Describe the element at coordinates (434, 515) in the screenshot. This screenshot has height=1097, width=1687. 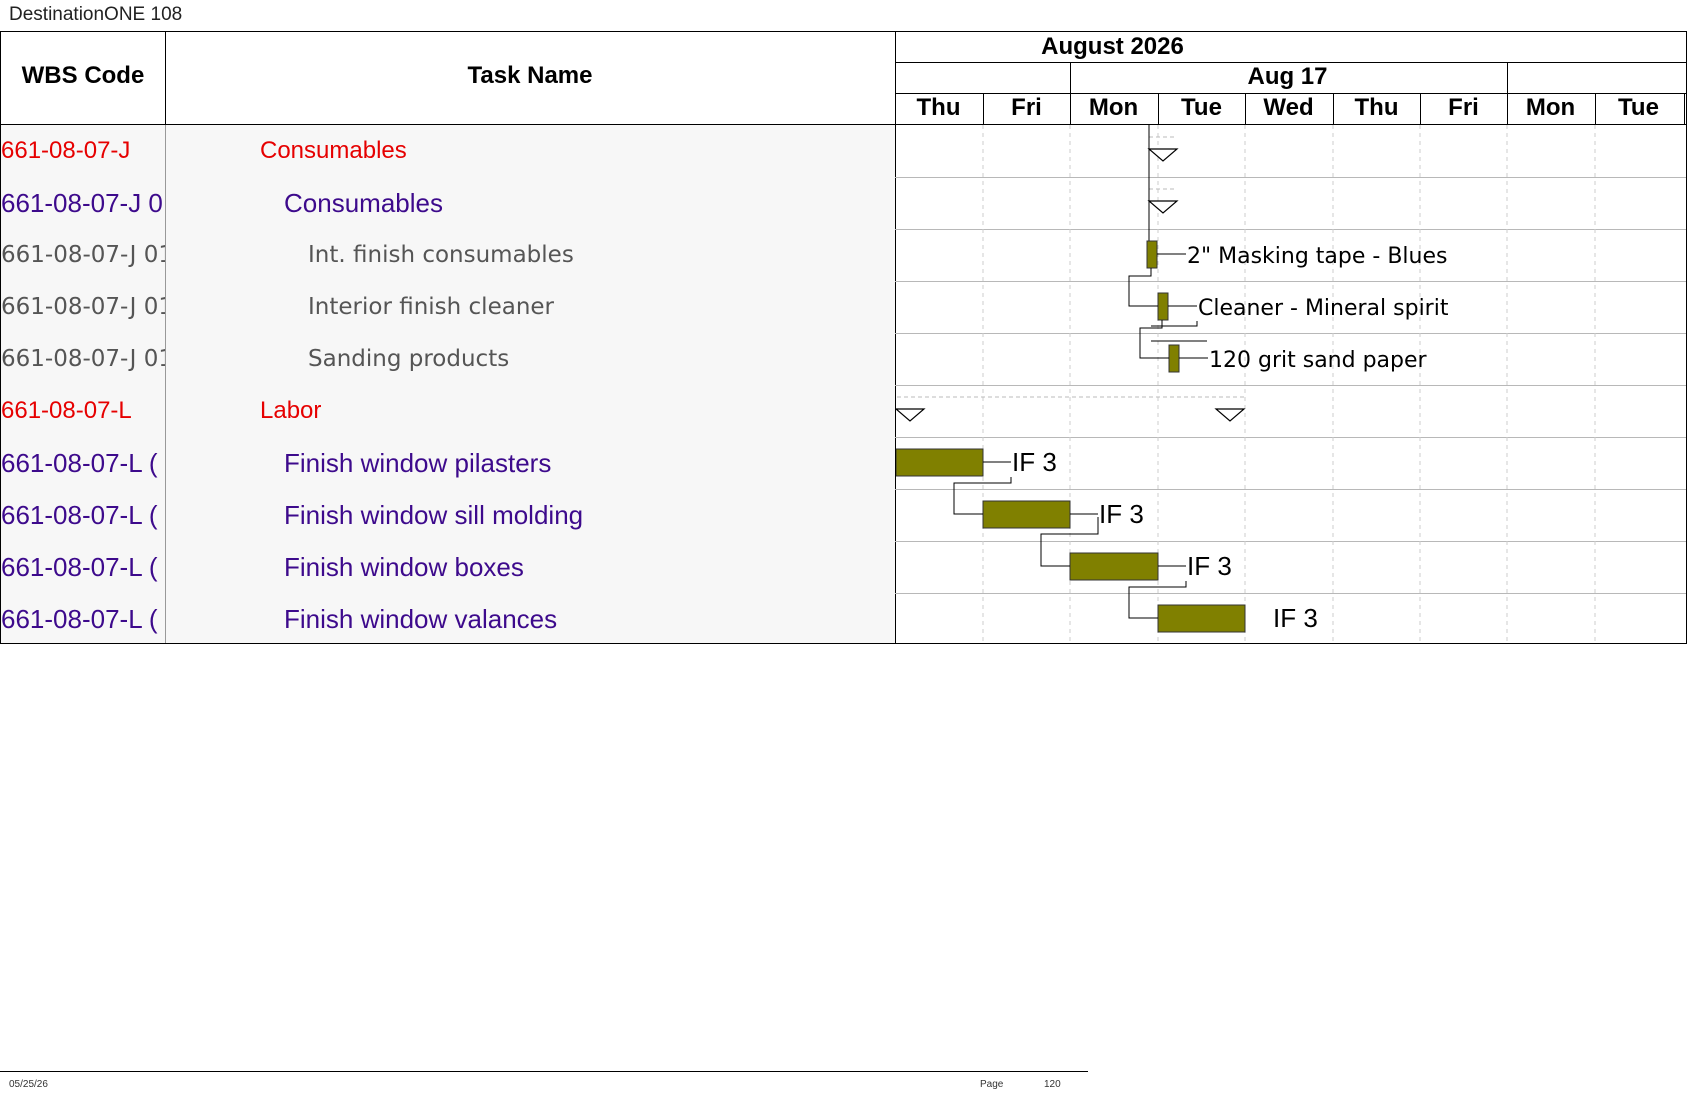
I see `task-name-cell: Finish window sill molding` at that location.